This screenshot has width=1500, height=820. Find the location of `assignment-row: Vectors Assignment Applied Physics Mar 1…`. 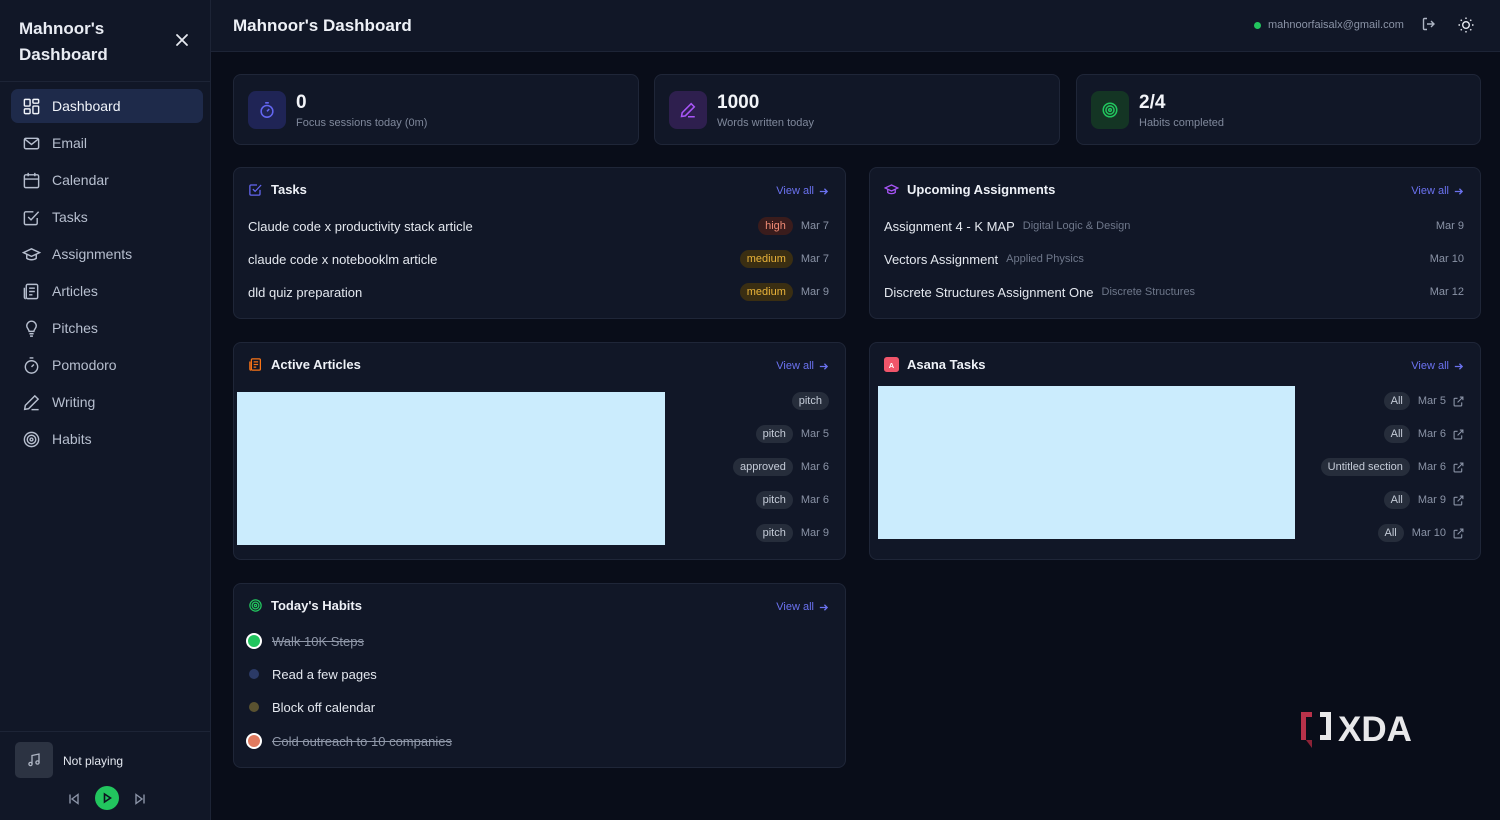

assignment-row: Vectors Assignment Applied Physics Mar 1… is located at coordinates (1174, 259).